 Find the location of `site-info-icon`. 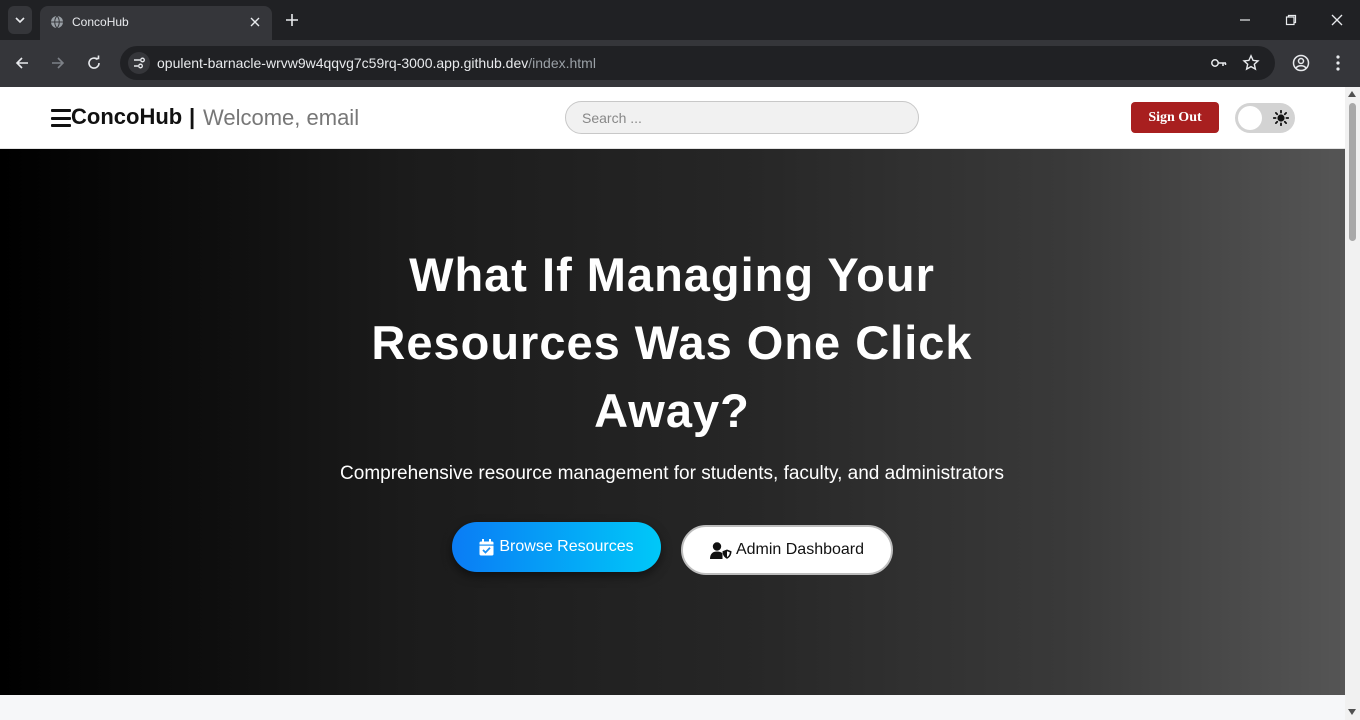

site-info-icon is located at coordinates (139, 63).